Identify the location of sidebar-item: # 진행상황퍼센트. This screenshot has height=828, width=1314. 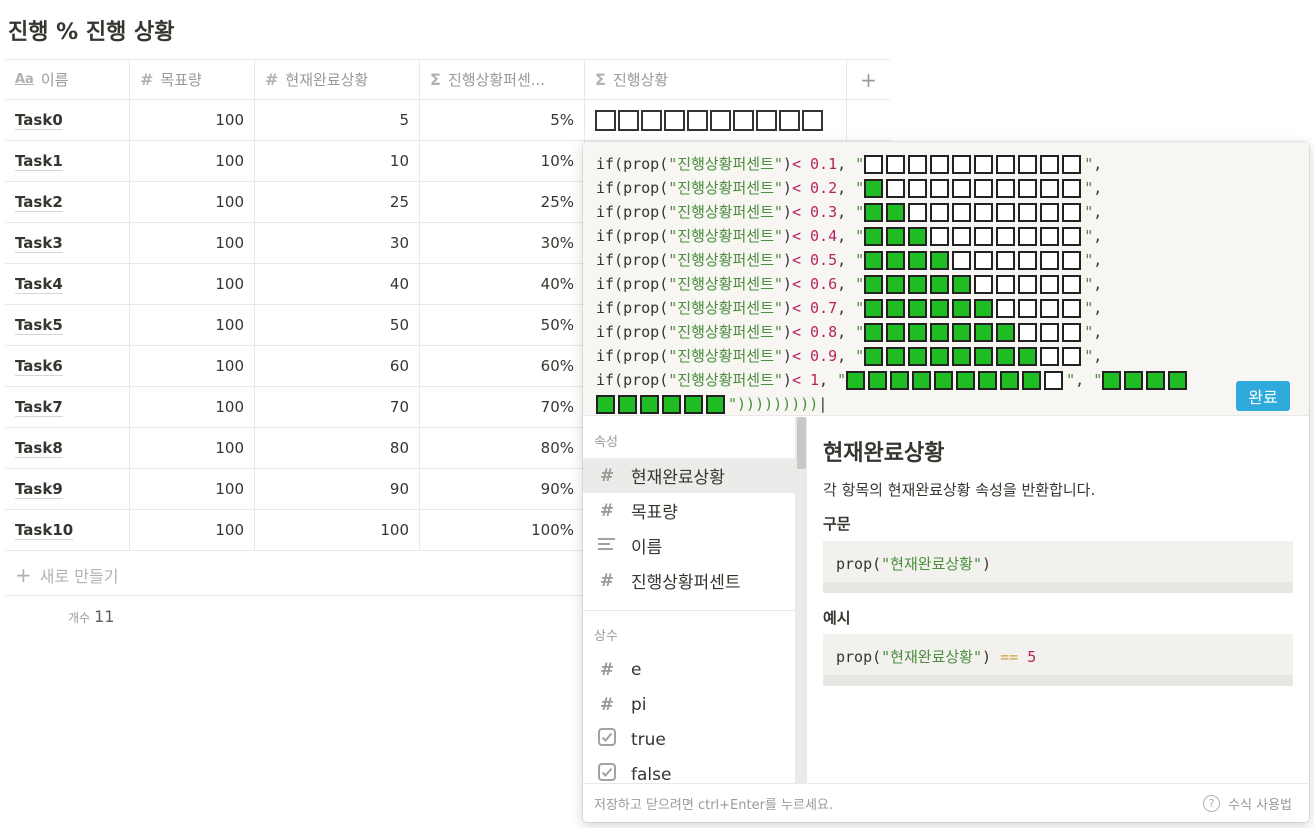
(689, 580).